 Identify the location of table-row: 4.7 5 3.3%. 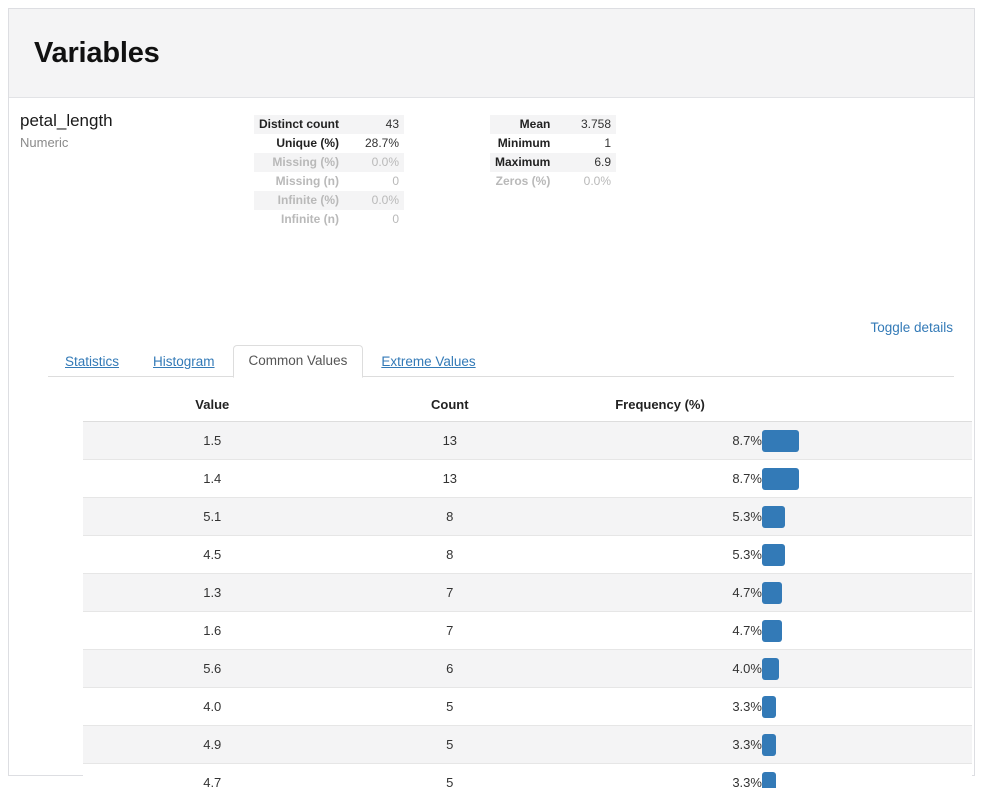
(527, 775).